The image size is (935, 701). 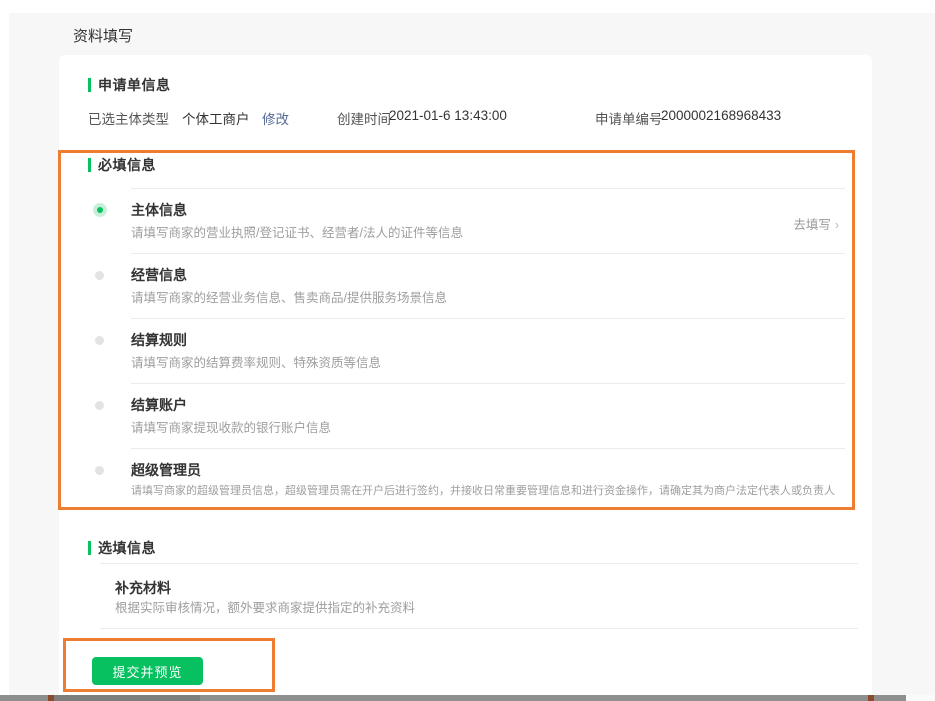 What do you see at coordinates (128, 119) in the screenshot?
I see `subject-type-label: 已选主体类型` at bounding box center [128, 119].